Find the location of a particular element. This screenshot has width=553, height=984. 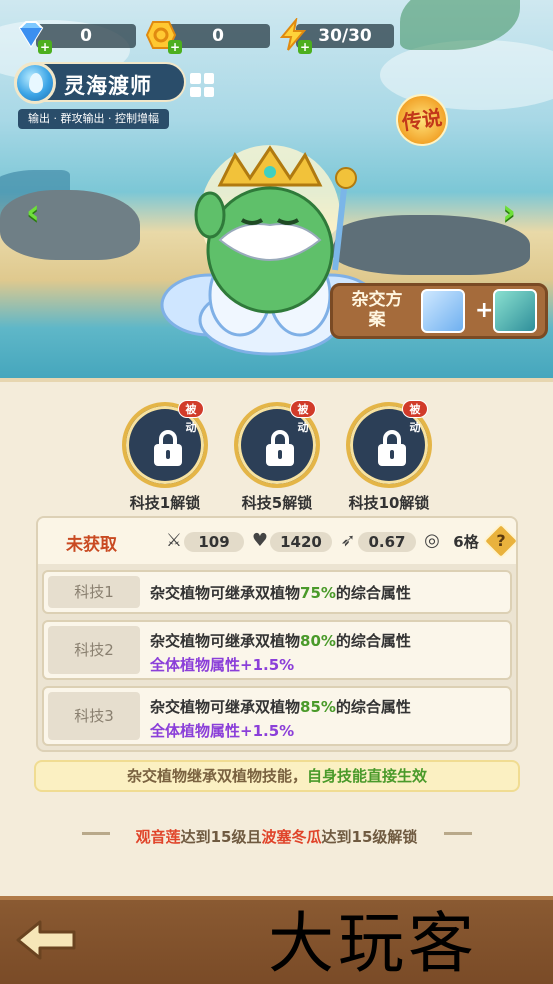

range-icon: ◎ is located at coordinates (432, 540).